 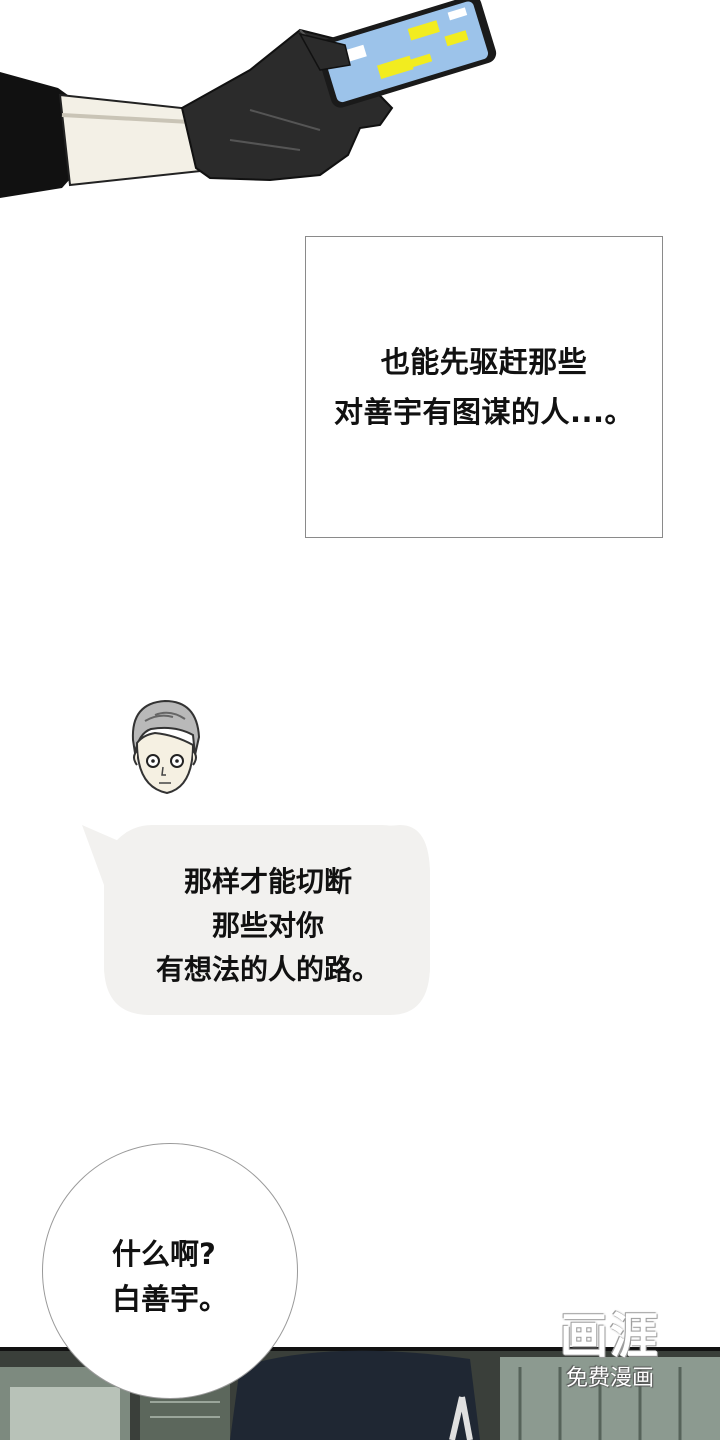 I want to click on watermark-subtitle: 免费漫画, so click(x=610, y=1378).